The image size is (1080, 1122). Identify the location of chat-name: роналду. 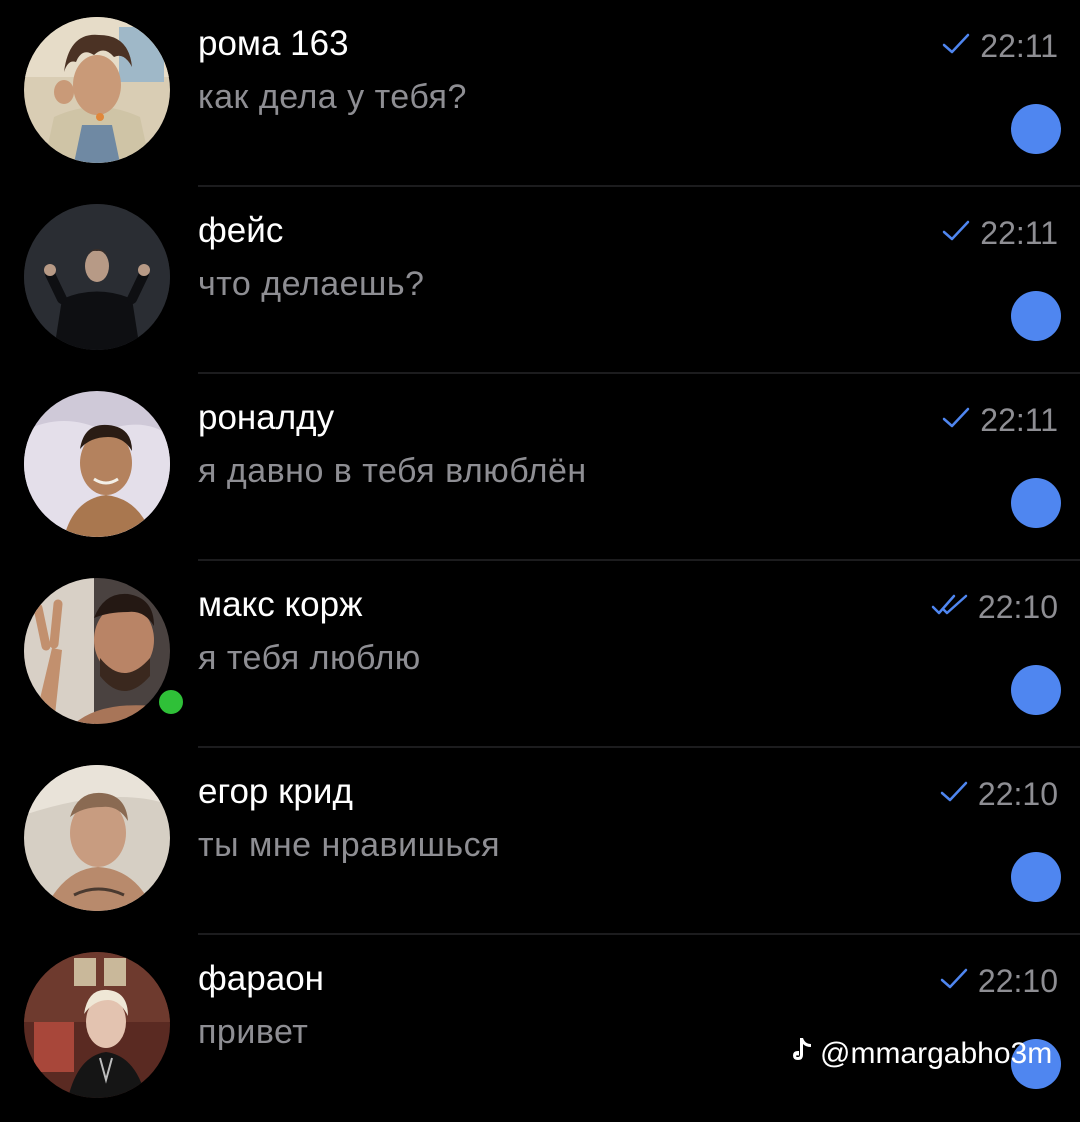
(266, 417).